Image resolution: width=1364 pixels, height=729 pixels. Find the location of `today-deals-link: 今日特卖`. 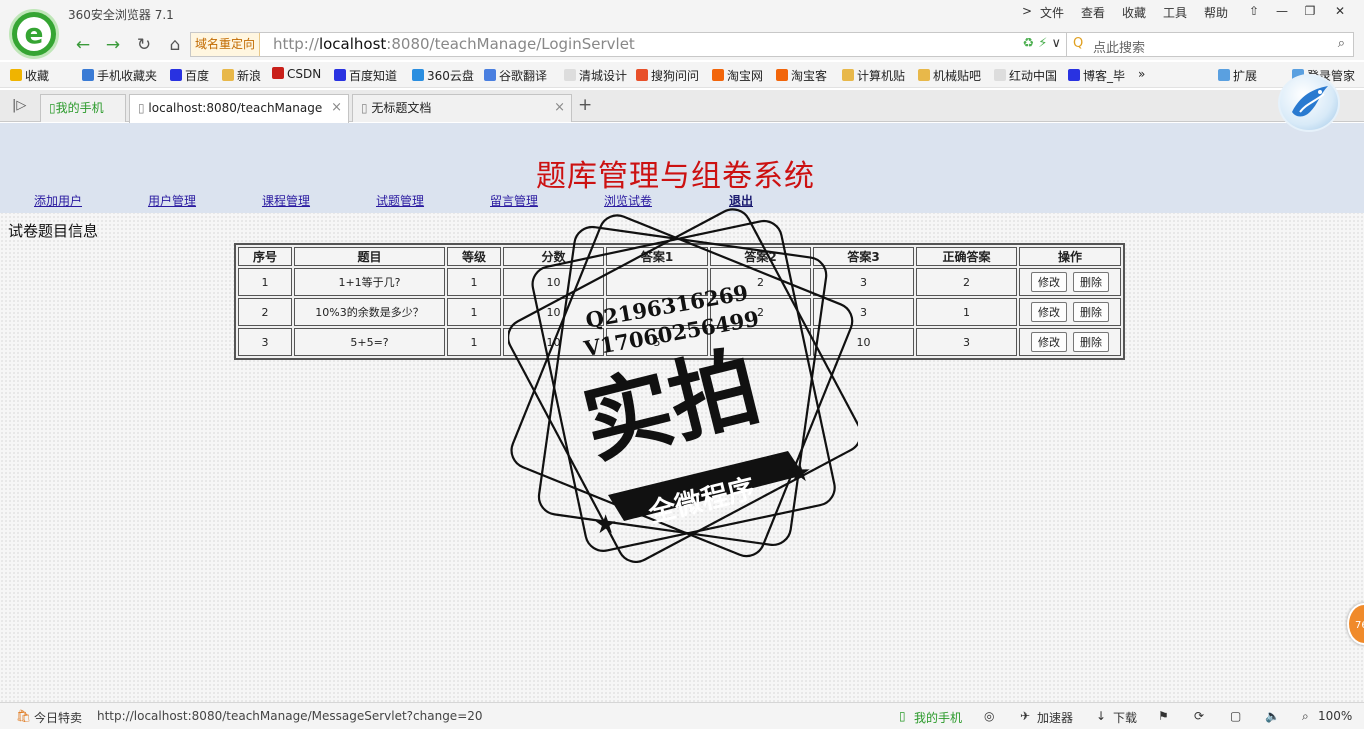

today-deals-link: 今日特卖 is located at coordinates (58, 717).